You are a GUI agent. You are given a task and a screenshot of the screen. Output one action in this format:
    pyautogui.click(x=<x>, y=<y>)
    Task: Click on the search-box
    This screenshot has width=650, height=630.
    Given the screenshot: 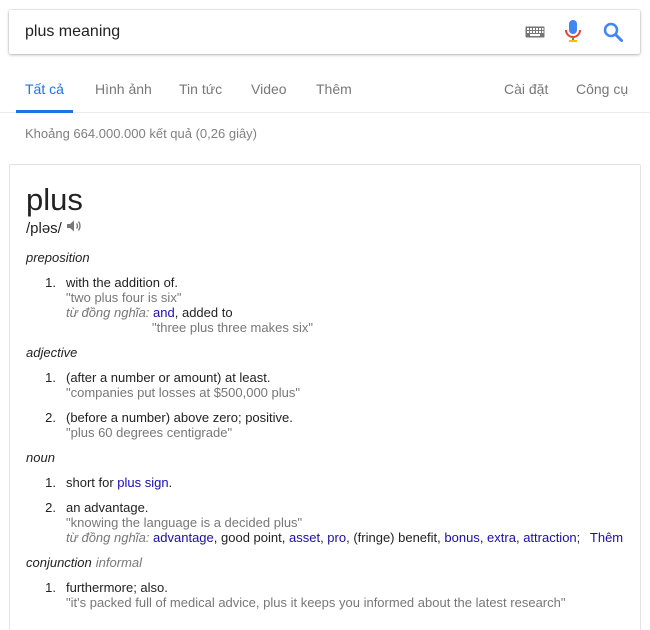 What is the action you would take?
    pyautogui.click(x=324, y=32)
    